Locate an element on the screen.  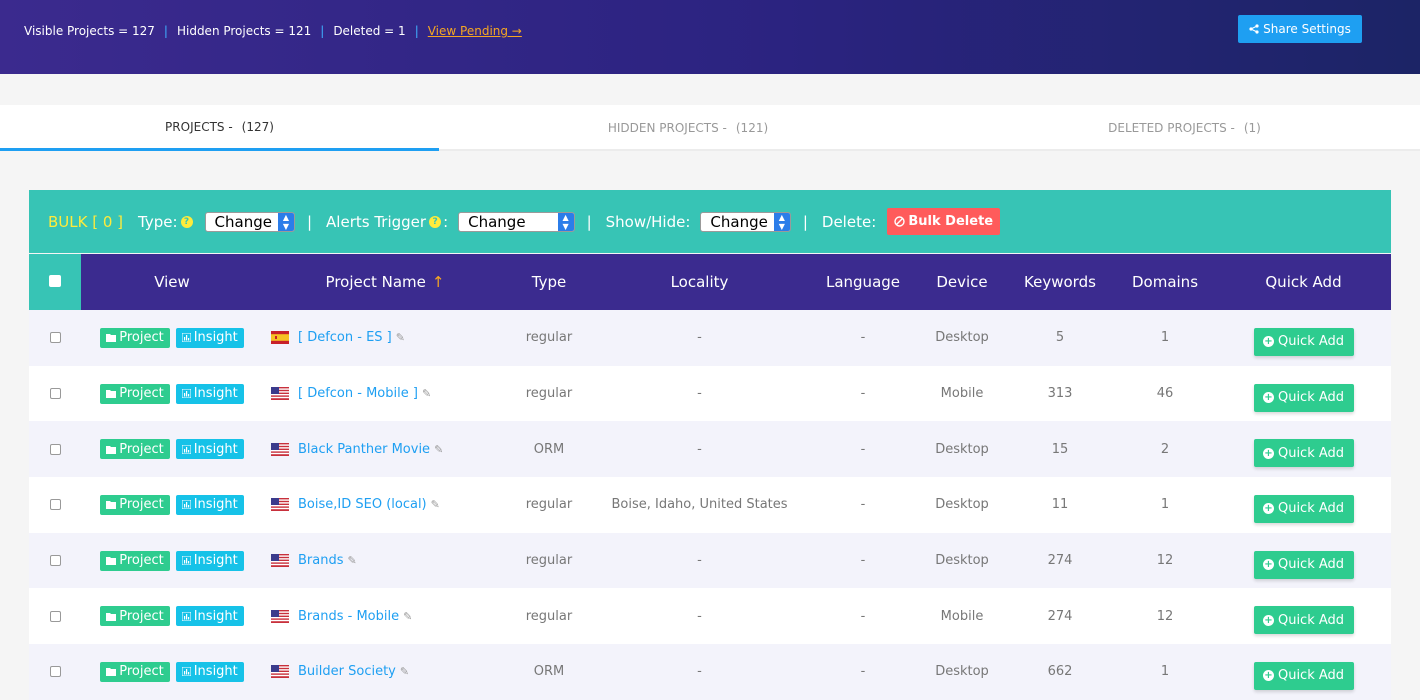
share-settings-button: Share Settings is located at coordinates (1300, 29).